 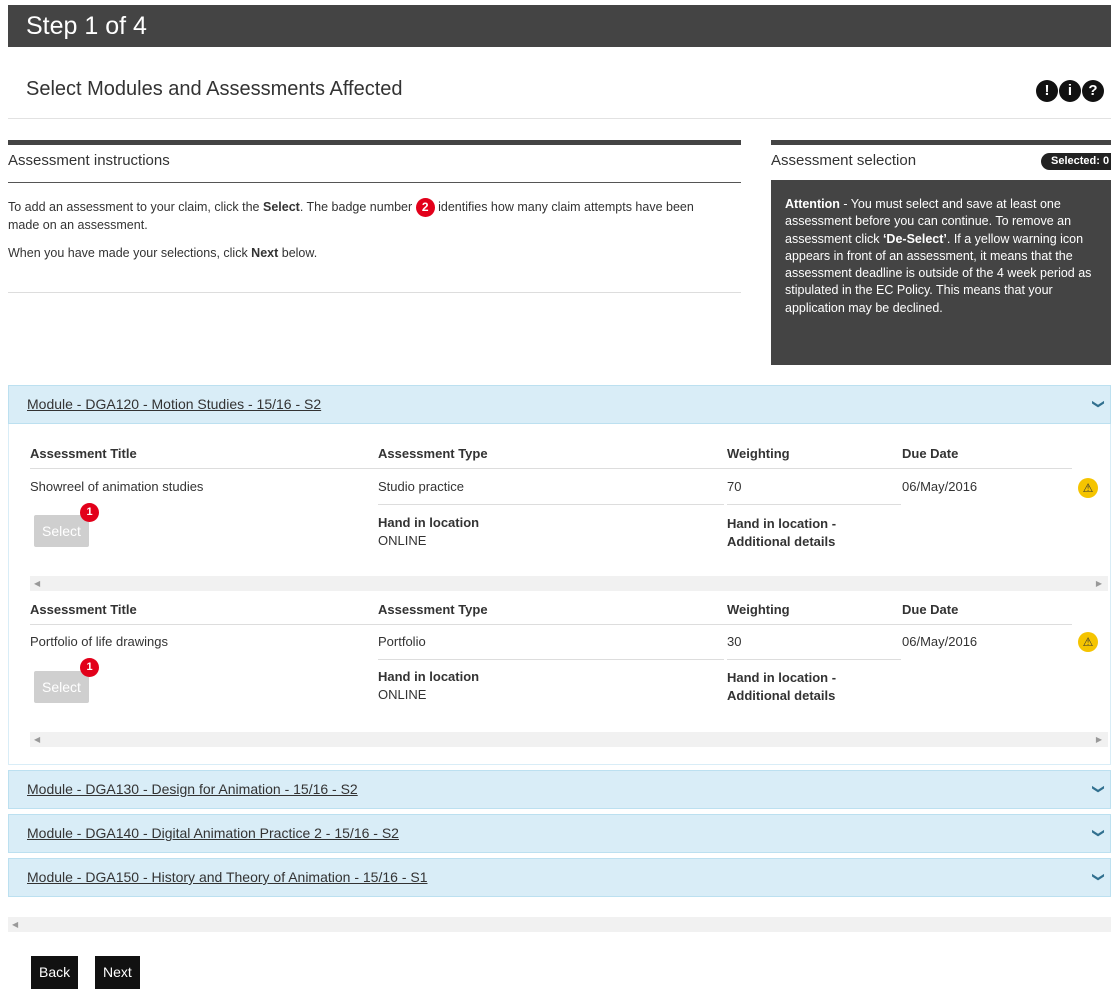 I want to click on instructions-panel-top, so click(x=374, y=142).